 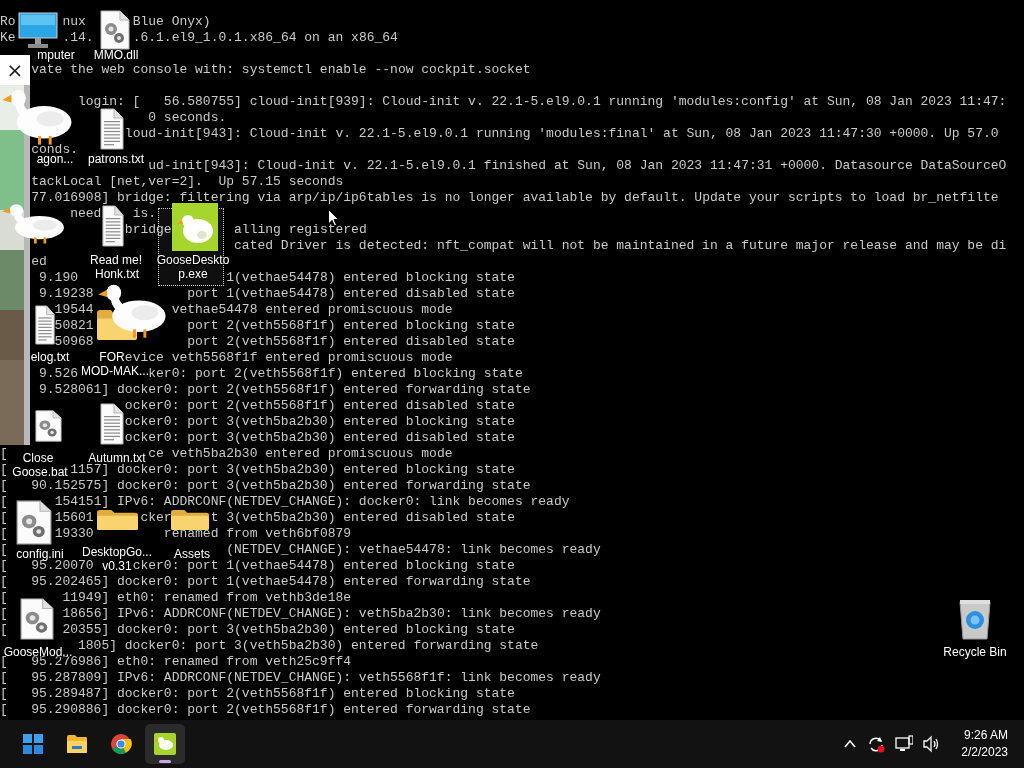 I want to click on console-text: cated Driver is detected: nft_compat will not be maintained in a future major release and may be di, so click(x=620, y=245).